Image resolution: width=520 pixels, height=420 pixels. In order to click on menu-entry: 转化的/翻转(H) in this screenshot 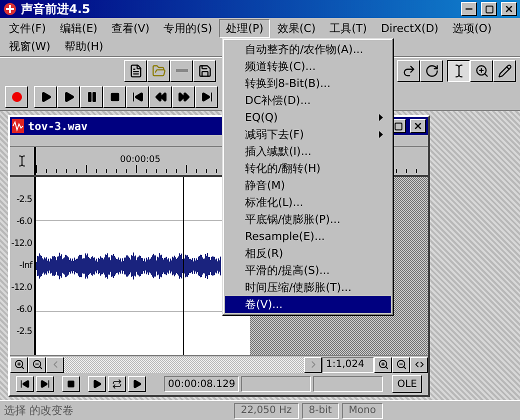, I will do `click(308, 168)`.